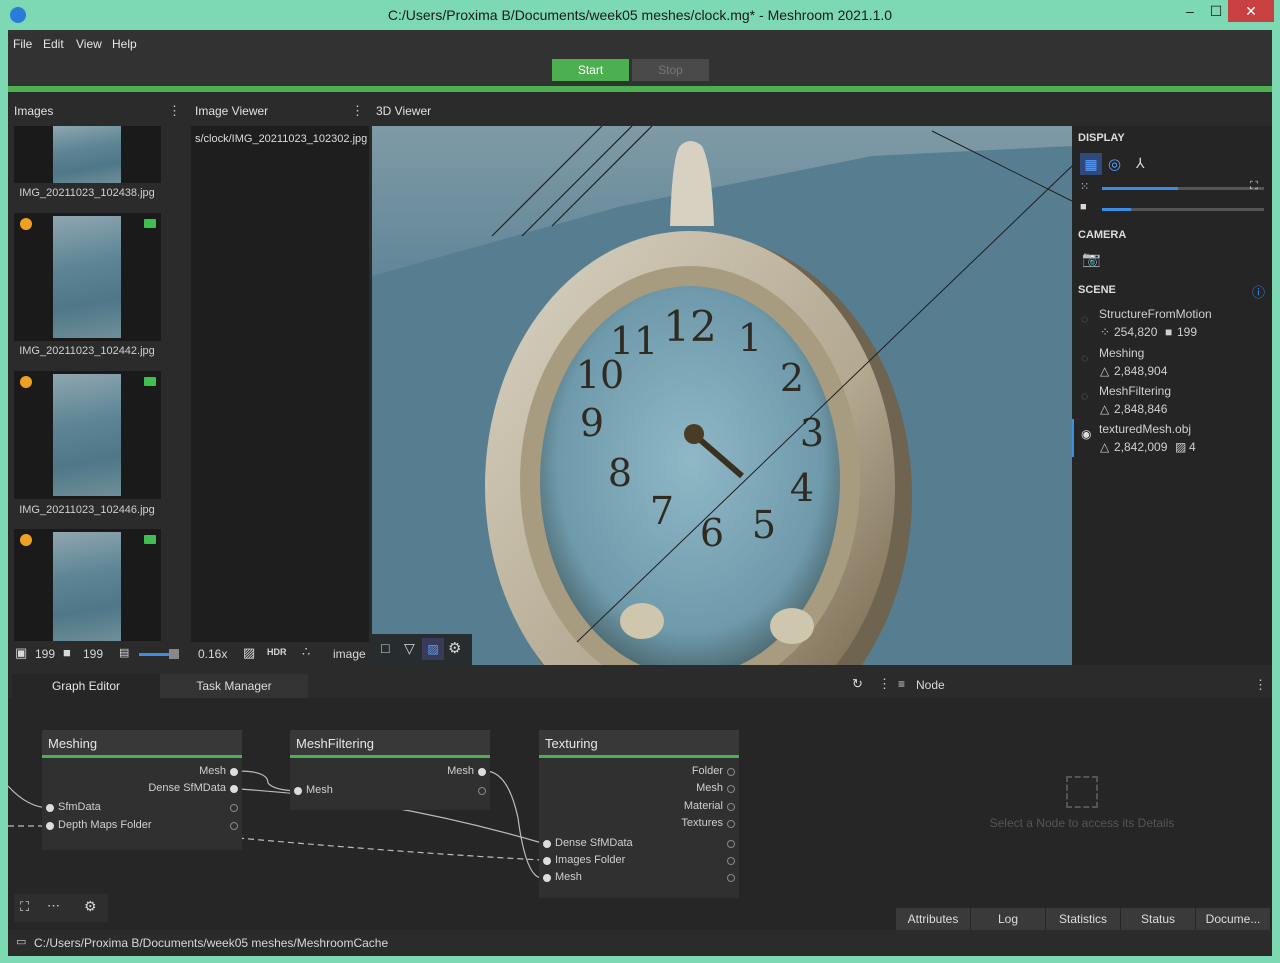 This screenshot has width=1280, height=963. Describe the element at coordinates (933, 919) in the screenshot. I see `tab-attributes: Attributes` at that location.